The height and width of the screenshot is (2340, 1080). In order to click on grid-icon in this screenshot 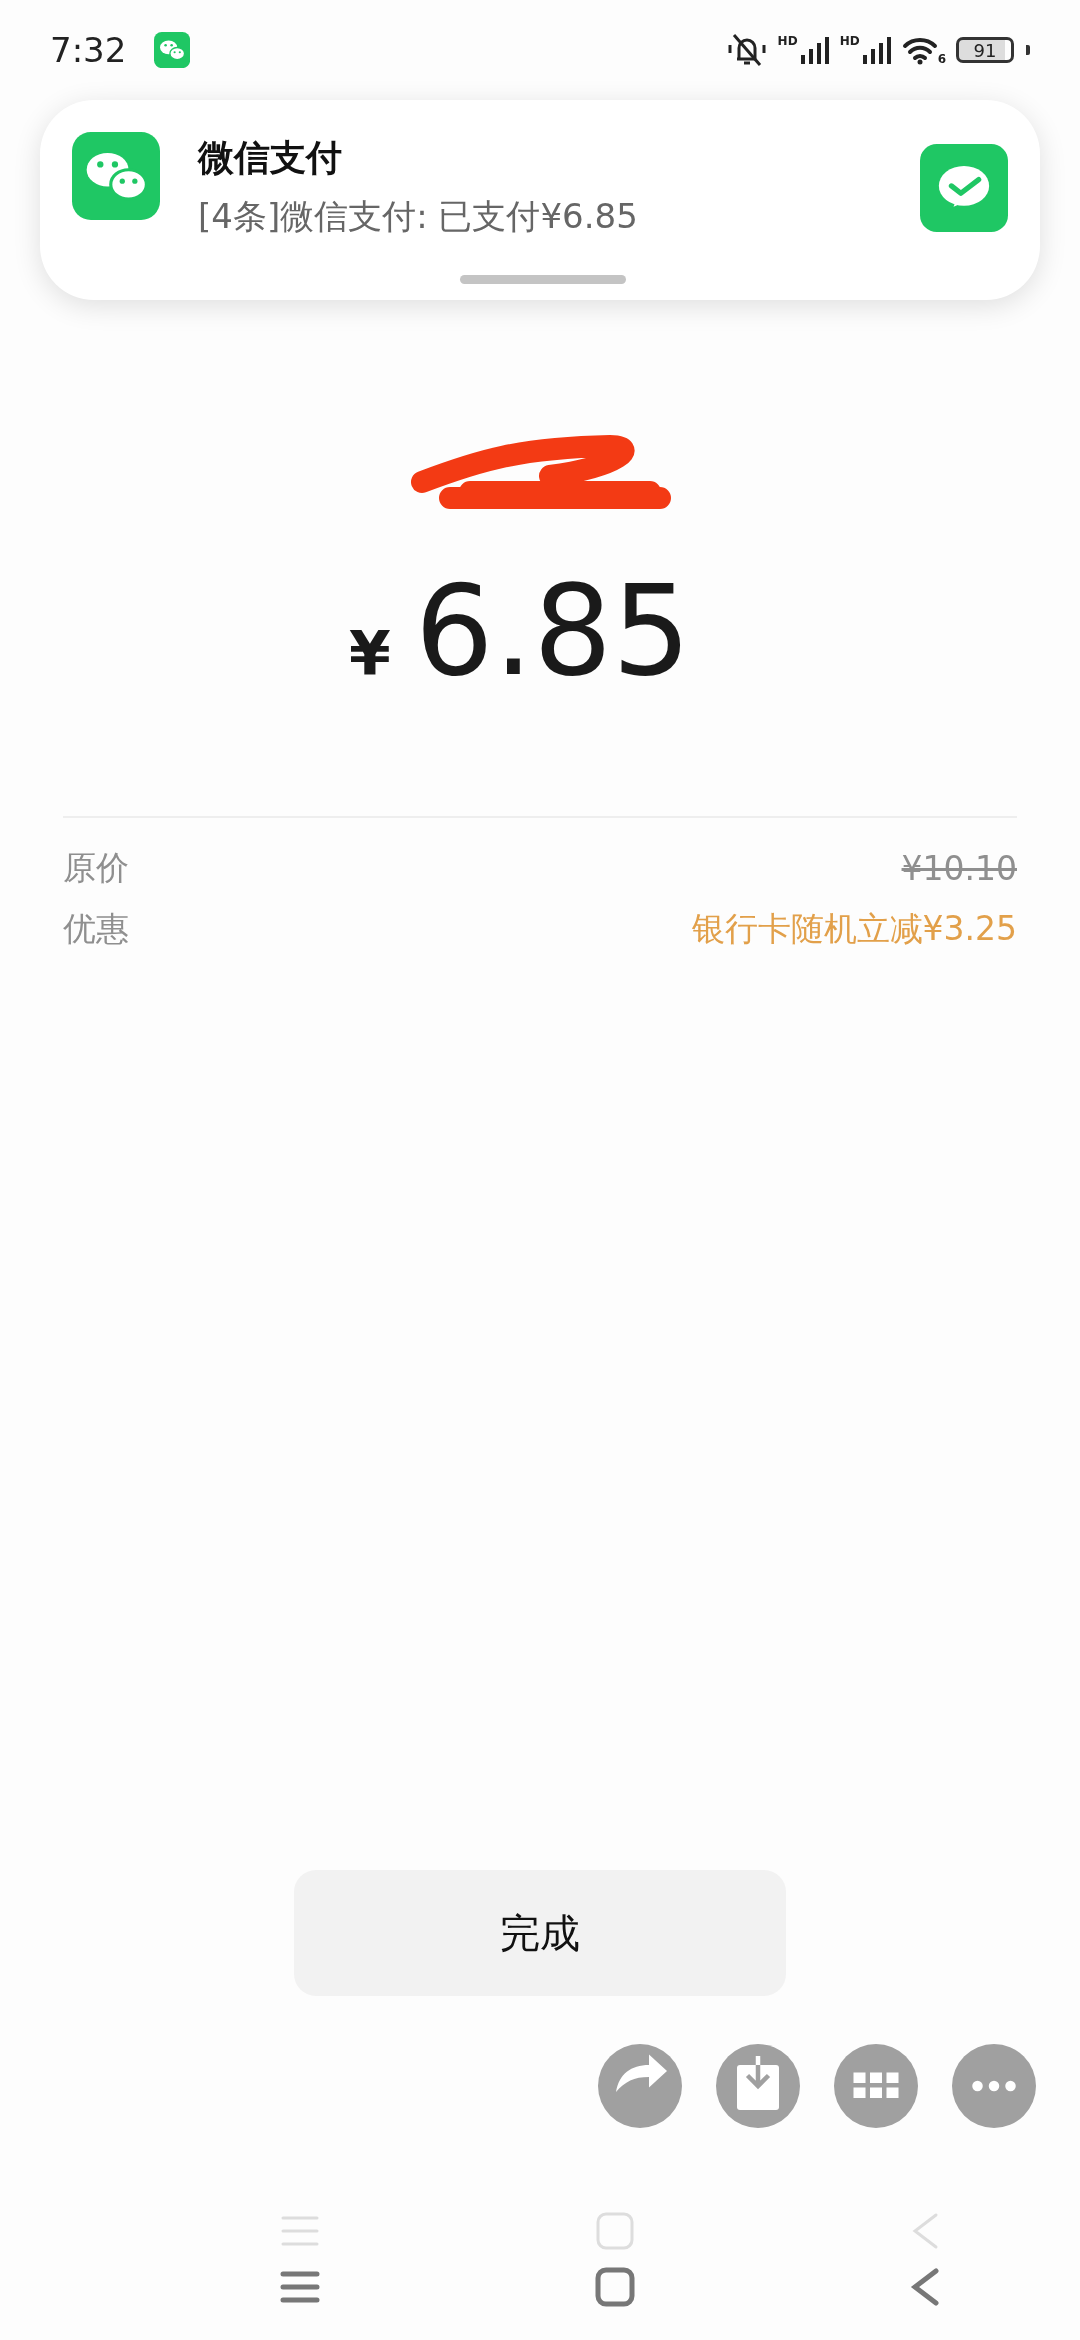, I will do `click(876, 2086)`.